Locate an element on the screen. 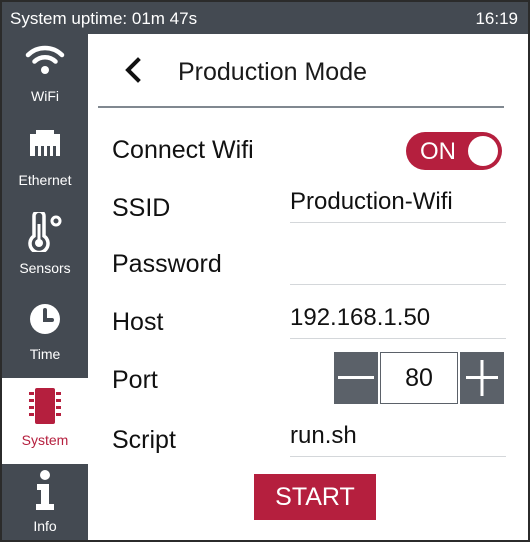 The height and width of the screenshot is (542, 530). minus-icon is located at coordinates (356, 377).